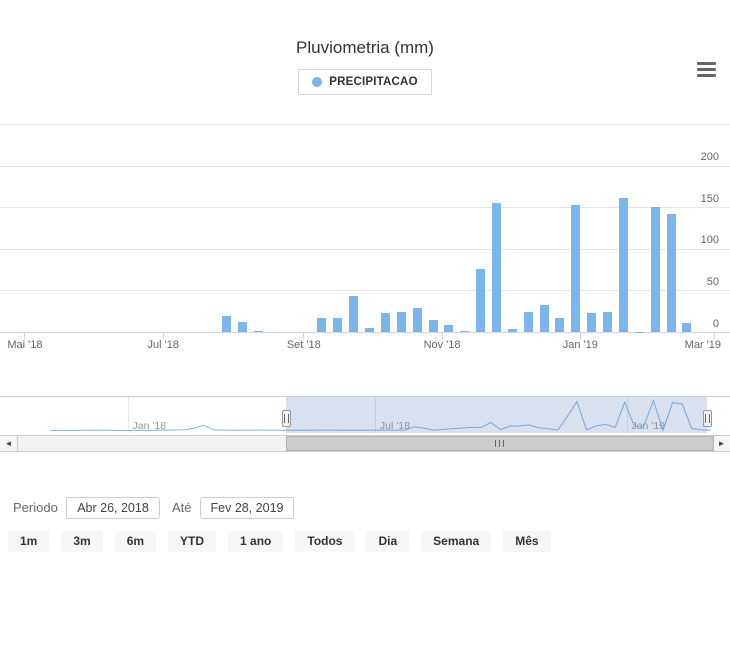  I want to click on range-button-1m: 1m, so click(29, 541).